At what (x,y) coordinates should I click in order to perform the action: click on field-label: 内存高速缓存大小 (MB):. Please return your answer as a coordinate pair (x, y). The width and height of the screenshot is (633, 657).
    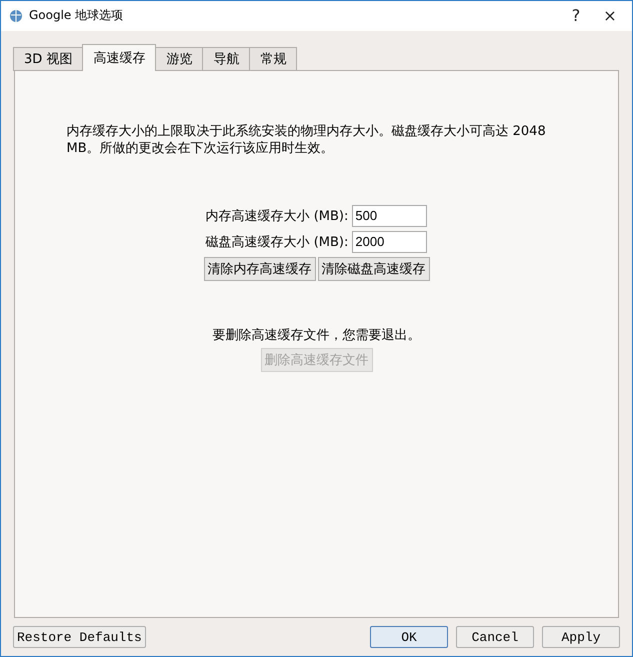
    Looking at the image, I should click on (277, 216).